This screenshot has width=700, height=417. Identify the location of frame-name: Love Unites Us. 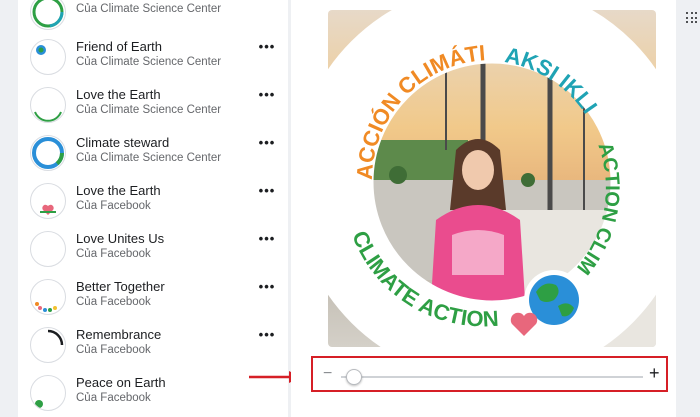
(120, 238).